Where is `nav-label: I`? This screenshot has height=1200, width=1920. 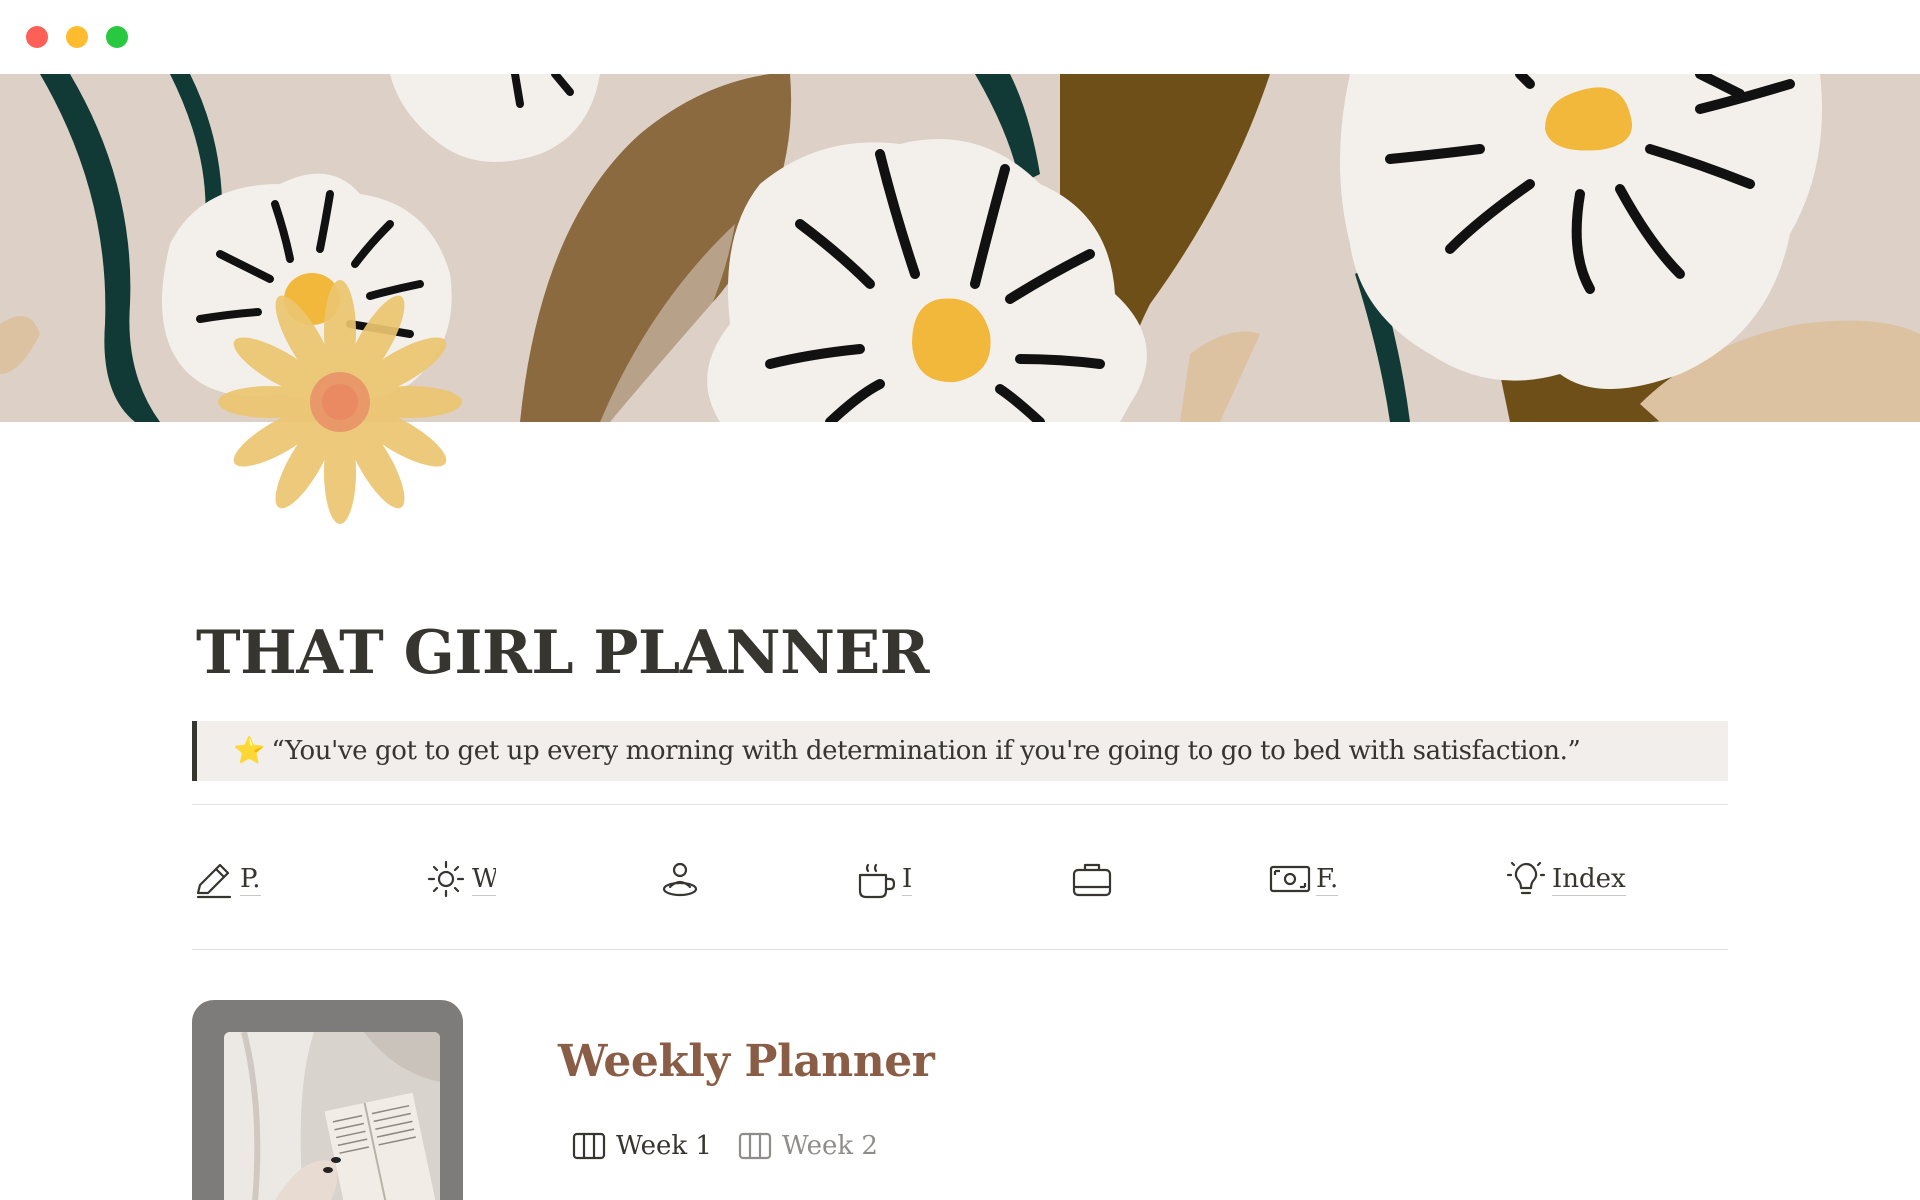 nav-label: I is located at coordinates (907, 879).